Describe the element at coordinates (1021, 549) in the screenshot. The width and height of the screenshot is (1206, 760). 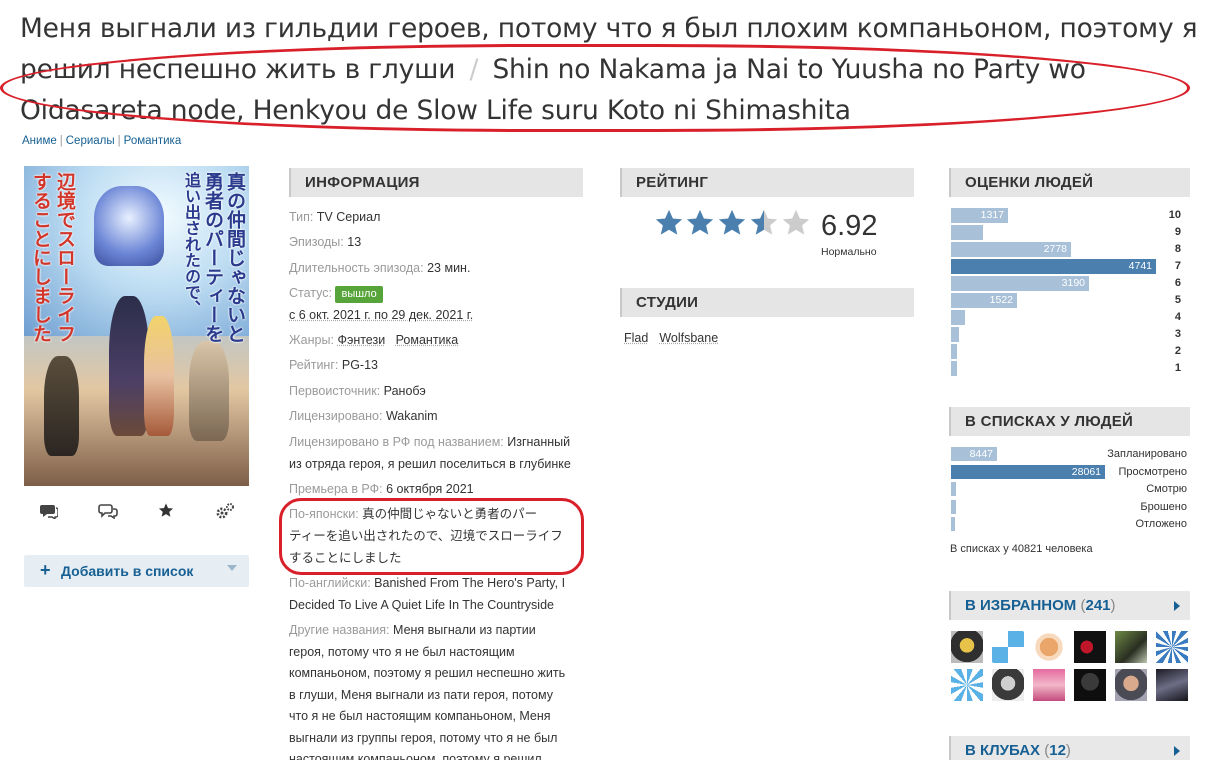
I see `lists-total: В списках у 40821 человека` at that location.